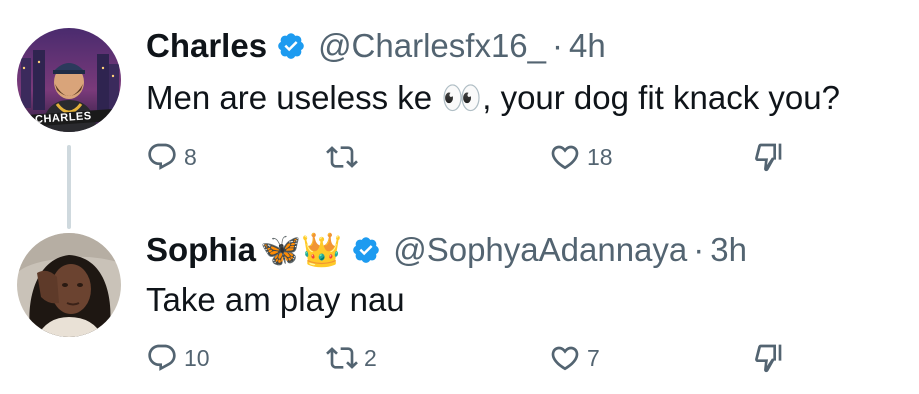 The height and width of the screenshot is (394, 919). I want to click on retweet-button: 2, so click(351, 358).